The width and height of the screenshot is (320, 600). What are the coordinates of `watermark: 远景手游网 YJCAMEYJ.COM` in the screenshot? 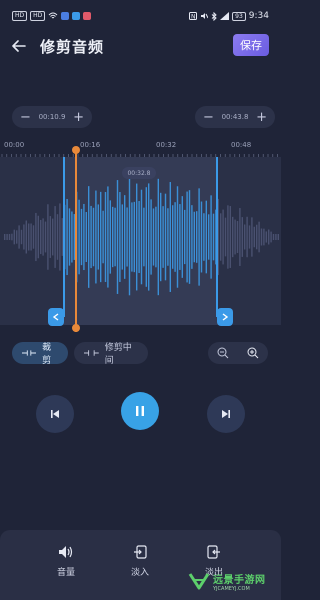 It's located at (233, 581).